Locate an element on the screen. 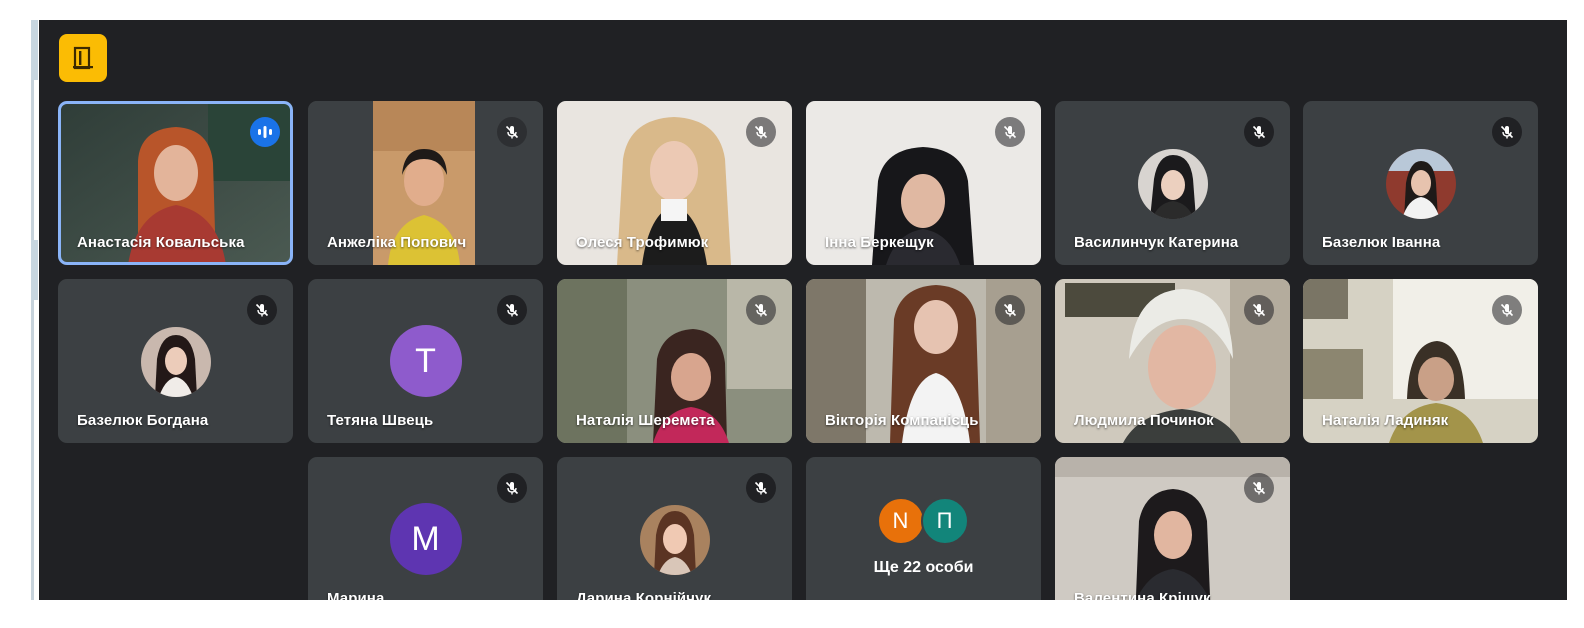 The image size is (1584, 628). participant-name: Людмила Починок is located at coordinates (1144, 420).